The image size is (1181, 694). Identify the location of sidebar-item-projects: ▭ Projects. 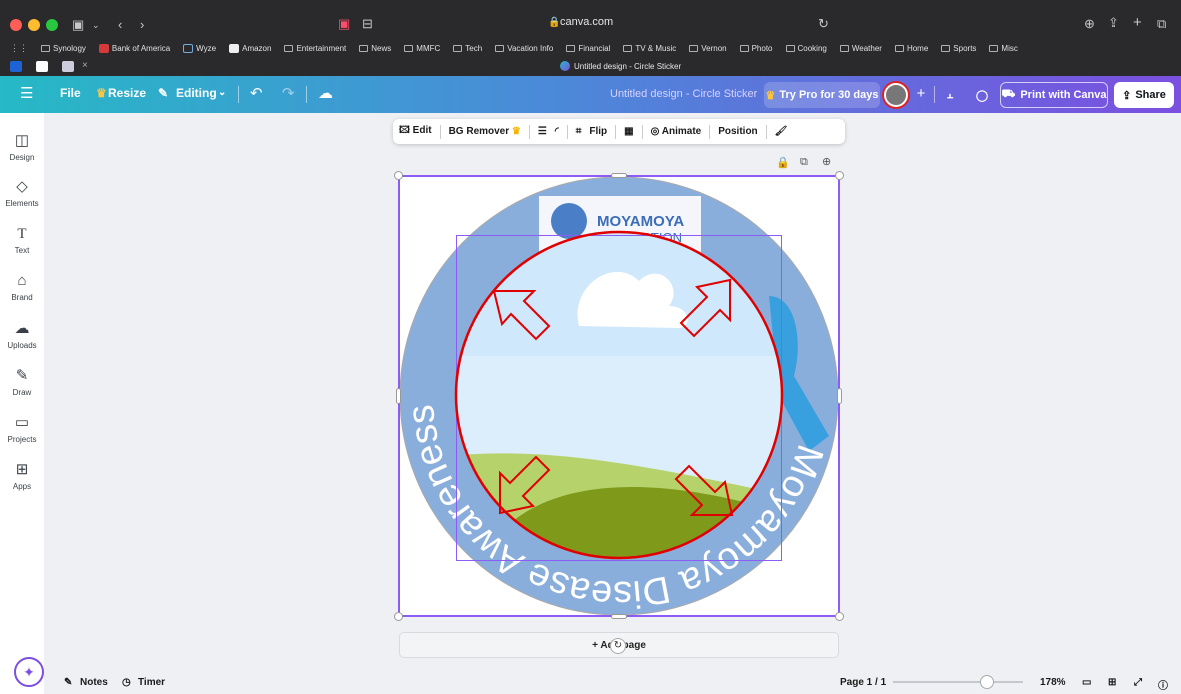
(22, 428).